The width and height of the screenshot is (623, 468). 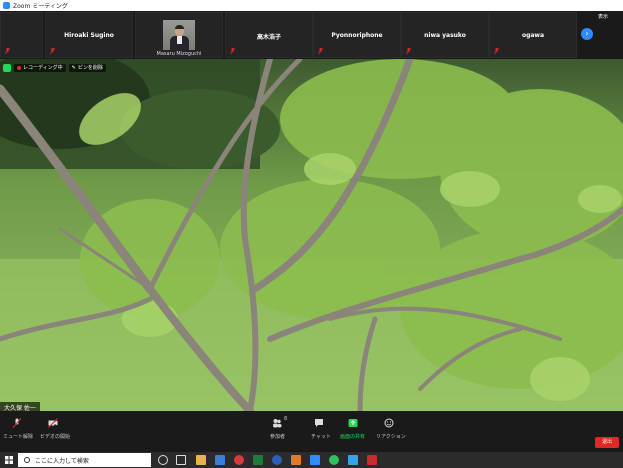 What do you see at coordinates (53, 423) in the screenshot?
I see `start-video-icon` at bounding box center [53, 423].